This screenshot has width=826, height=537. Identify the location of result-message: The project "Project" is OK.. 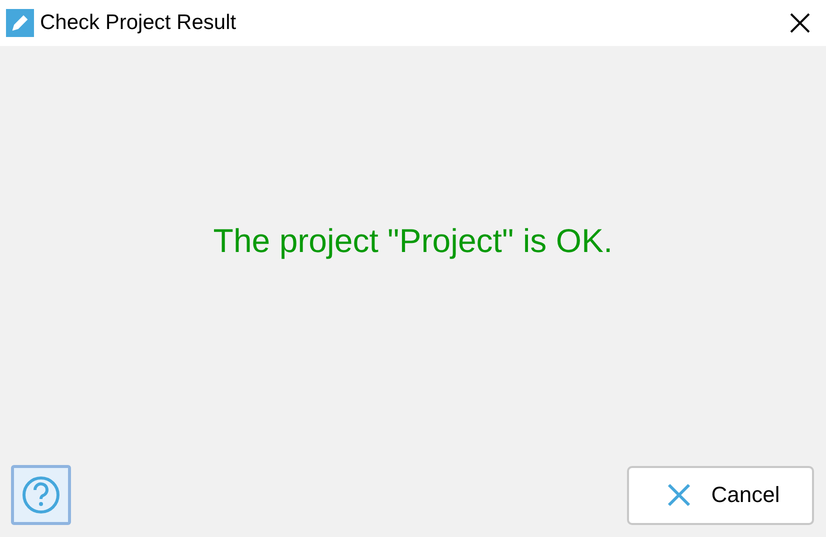
(413, 241).